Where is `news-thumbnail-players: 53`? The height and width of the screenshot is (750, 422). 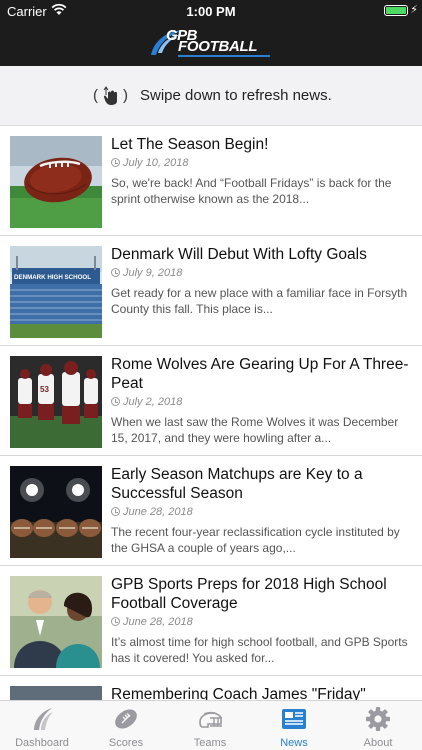
news-thumbnail-players: 53 is located at coordinates (56, 402).